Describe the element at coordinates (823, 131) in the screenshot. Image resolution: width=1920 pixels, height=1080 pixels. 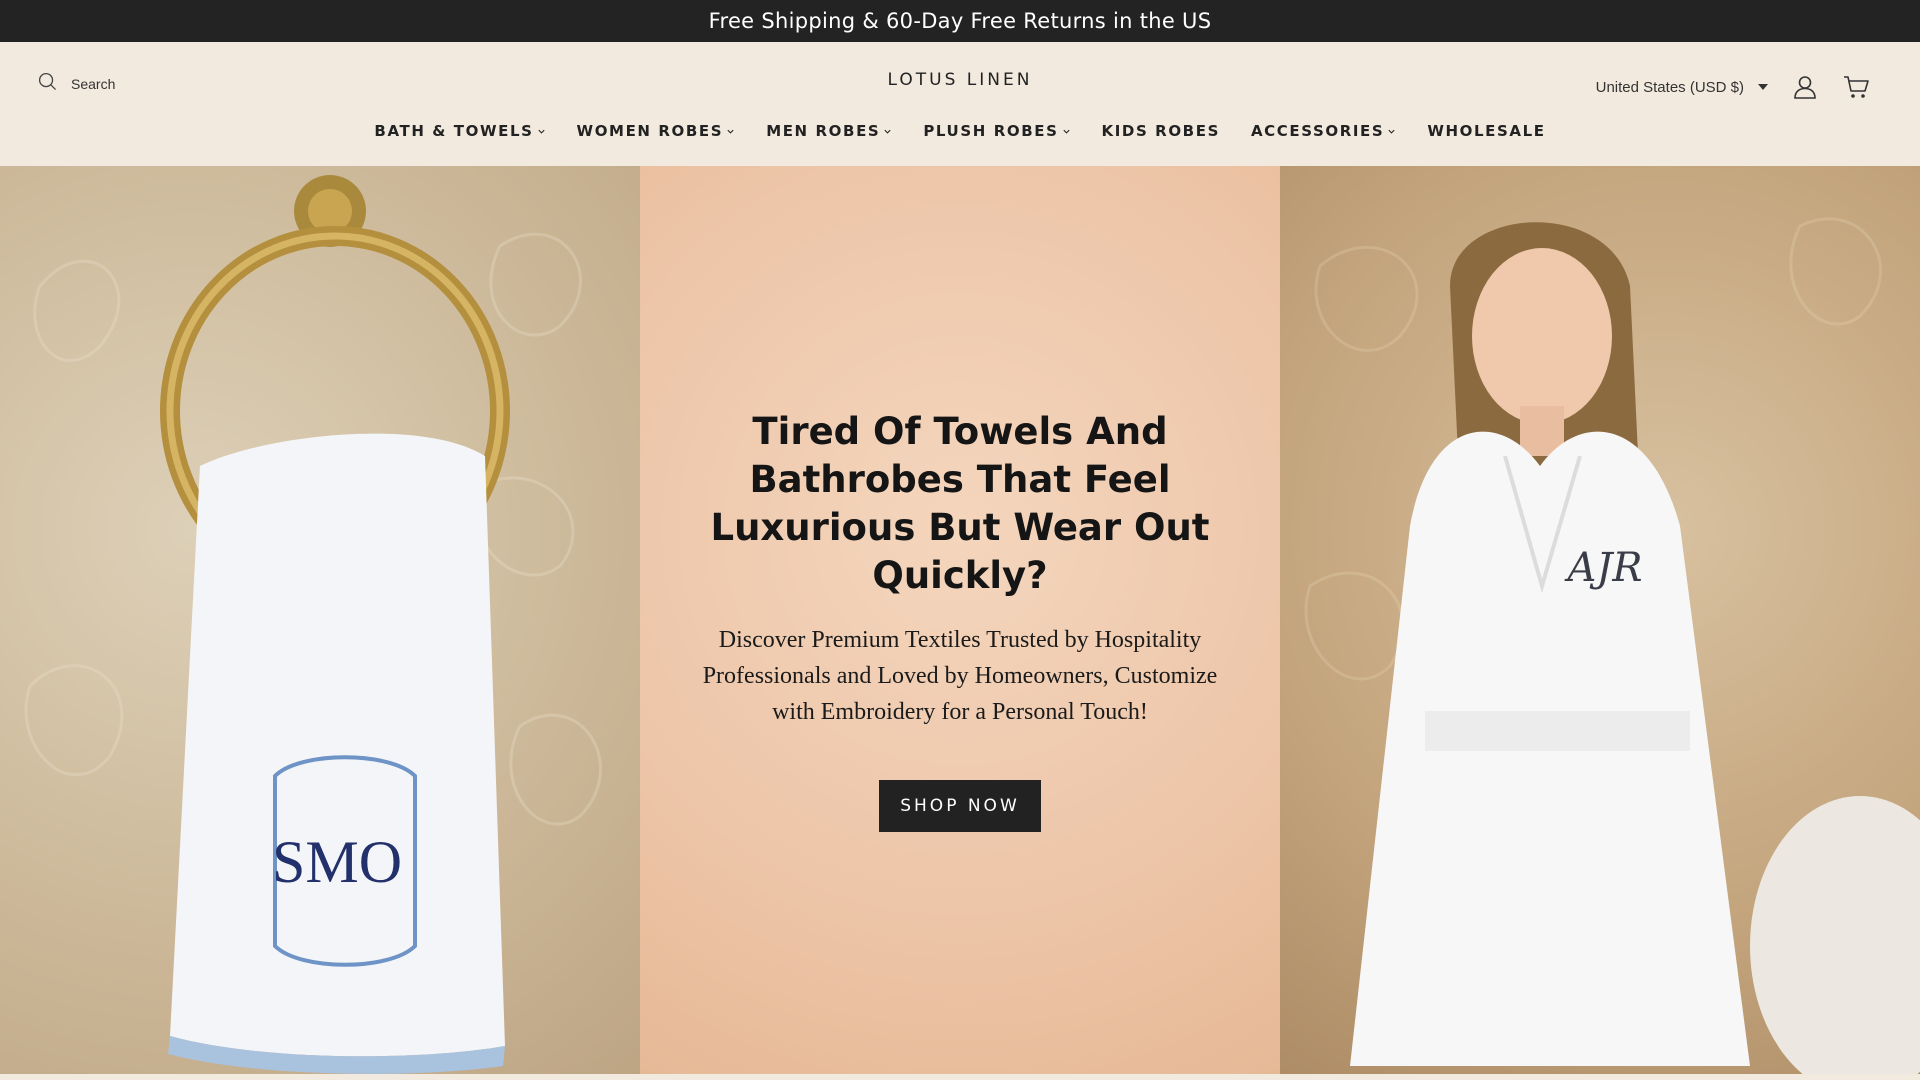
I see `nav-item-label: MEN ROBES` at that location.